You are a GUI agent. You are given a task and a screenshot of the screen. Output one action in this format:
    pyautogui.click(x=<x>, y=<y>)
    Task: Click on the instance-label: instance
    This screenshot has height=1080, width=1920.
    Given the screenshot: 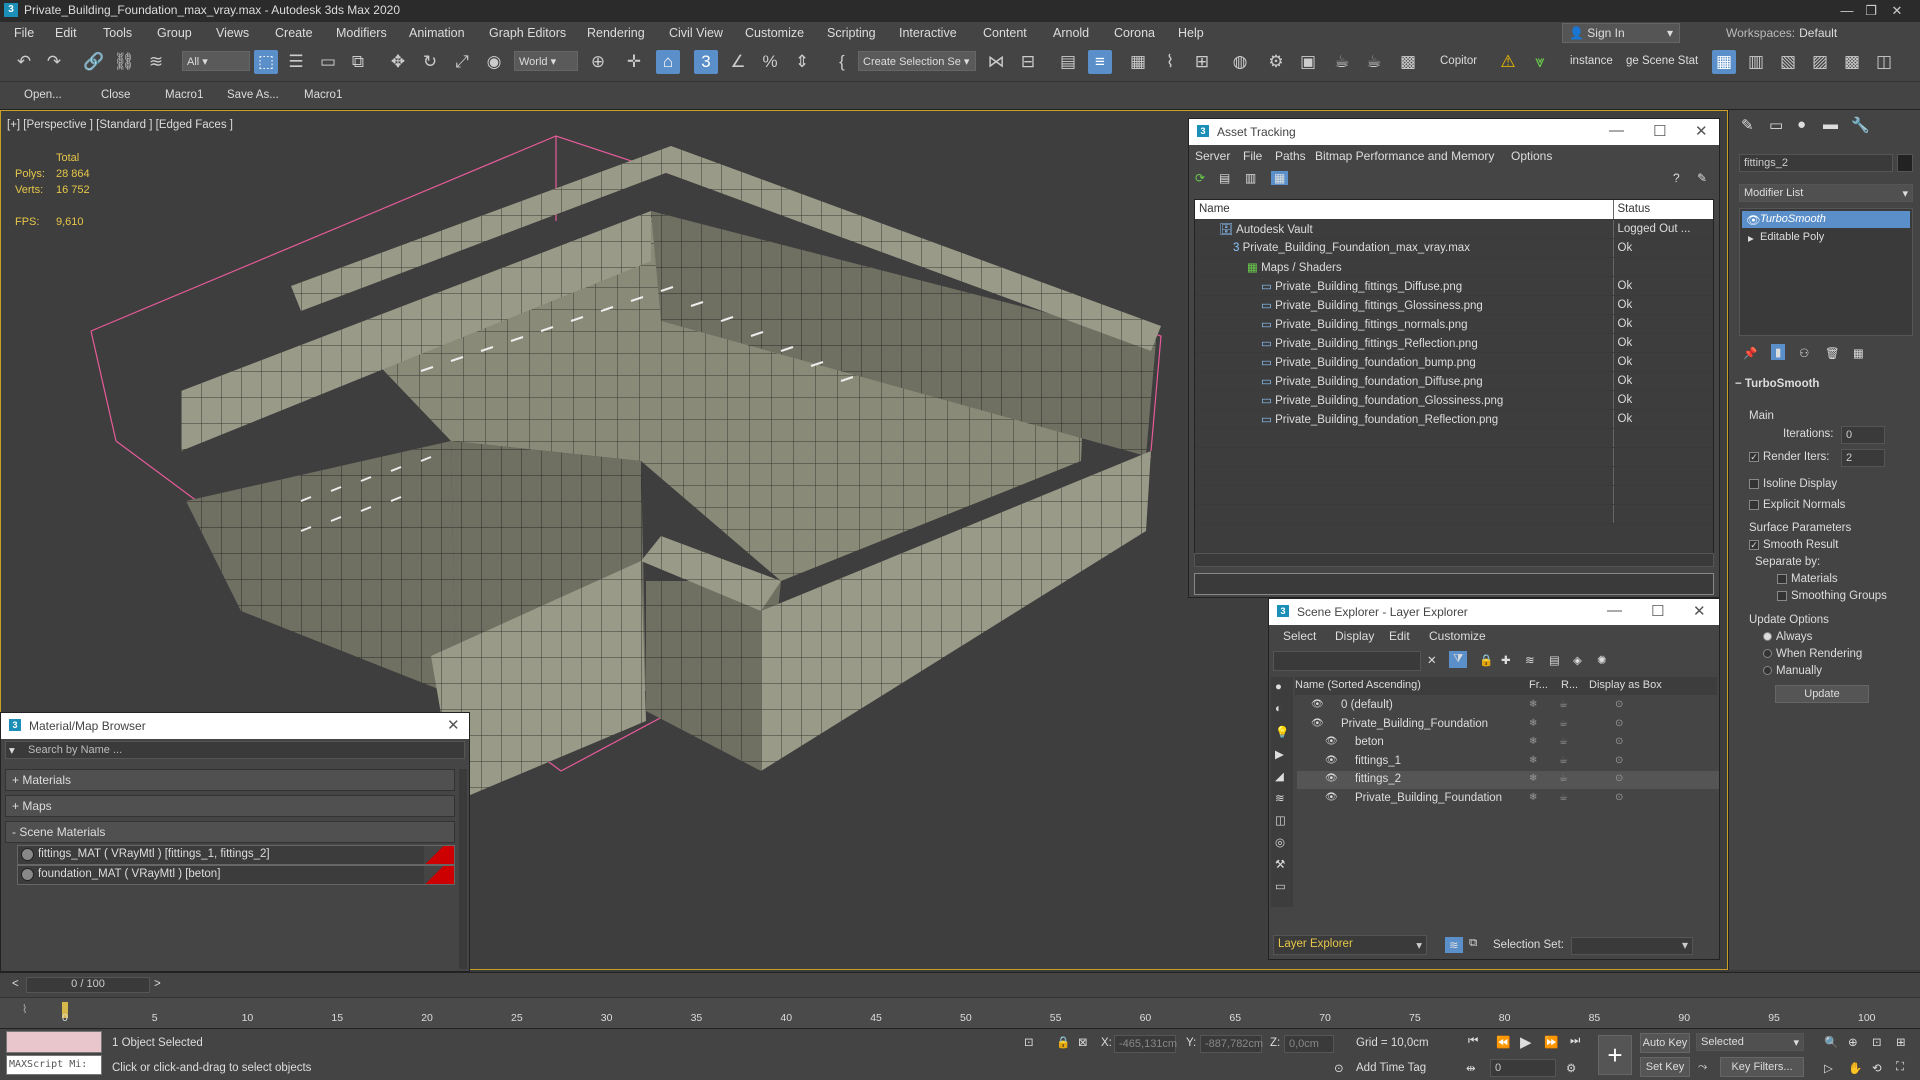 What is the action you would take?
    pyautogui.click(x=1591, y=61)
    